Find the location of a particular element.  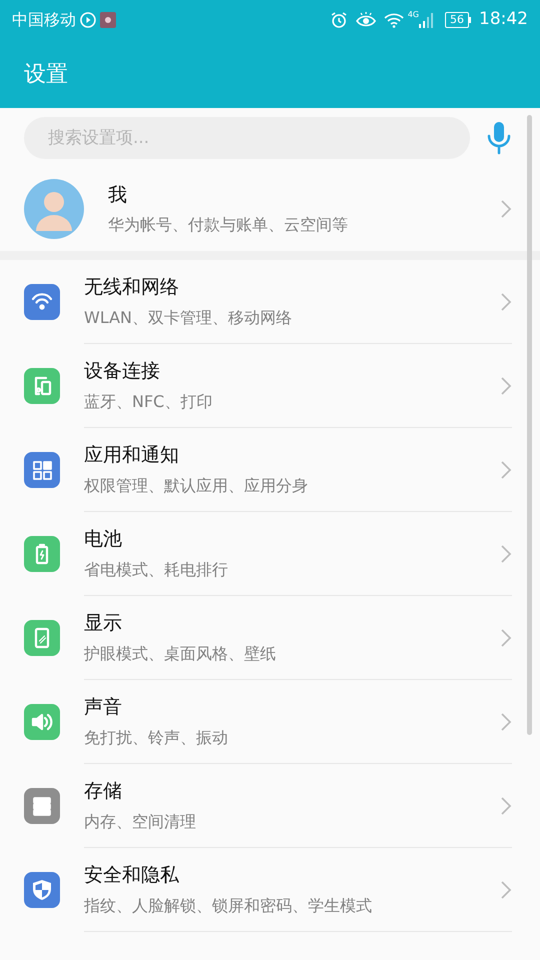

item-subtitle: 省电模式、耗电排行 is located at coordinates (156, 569).